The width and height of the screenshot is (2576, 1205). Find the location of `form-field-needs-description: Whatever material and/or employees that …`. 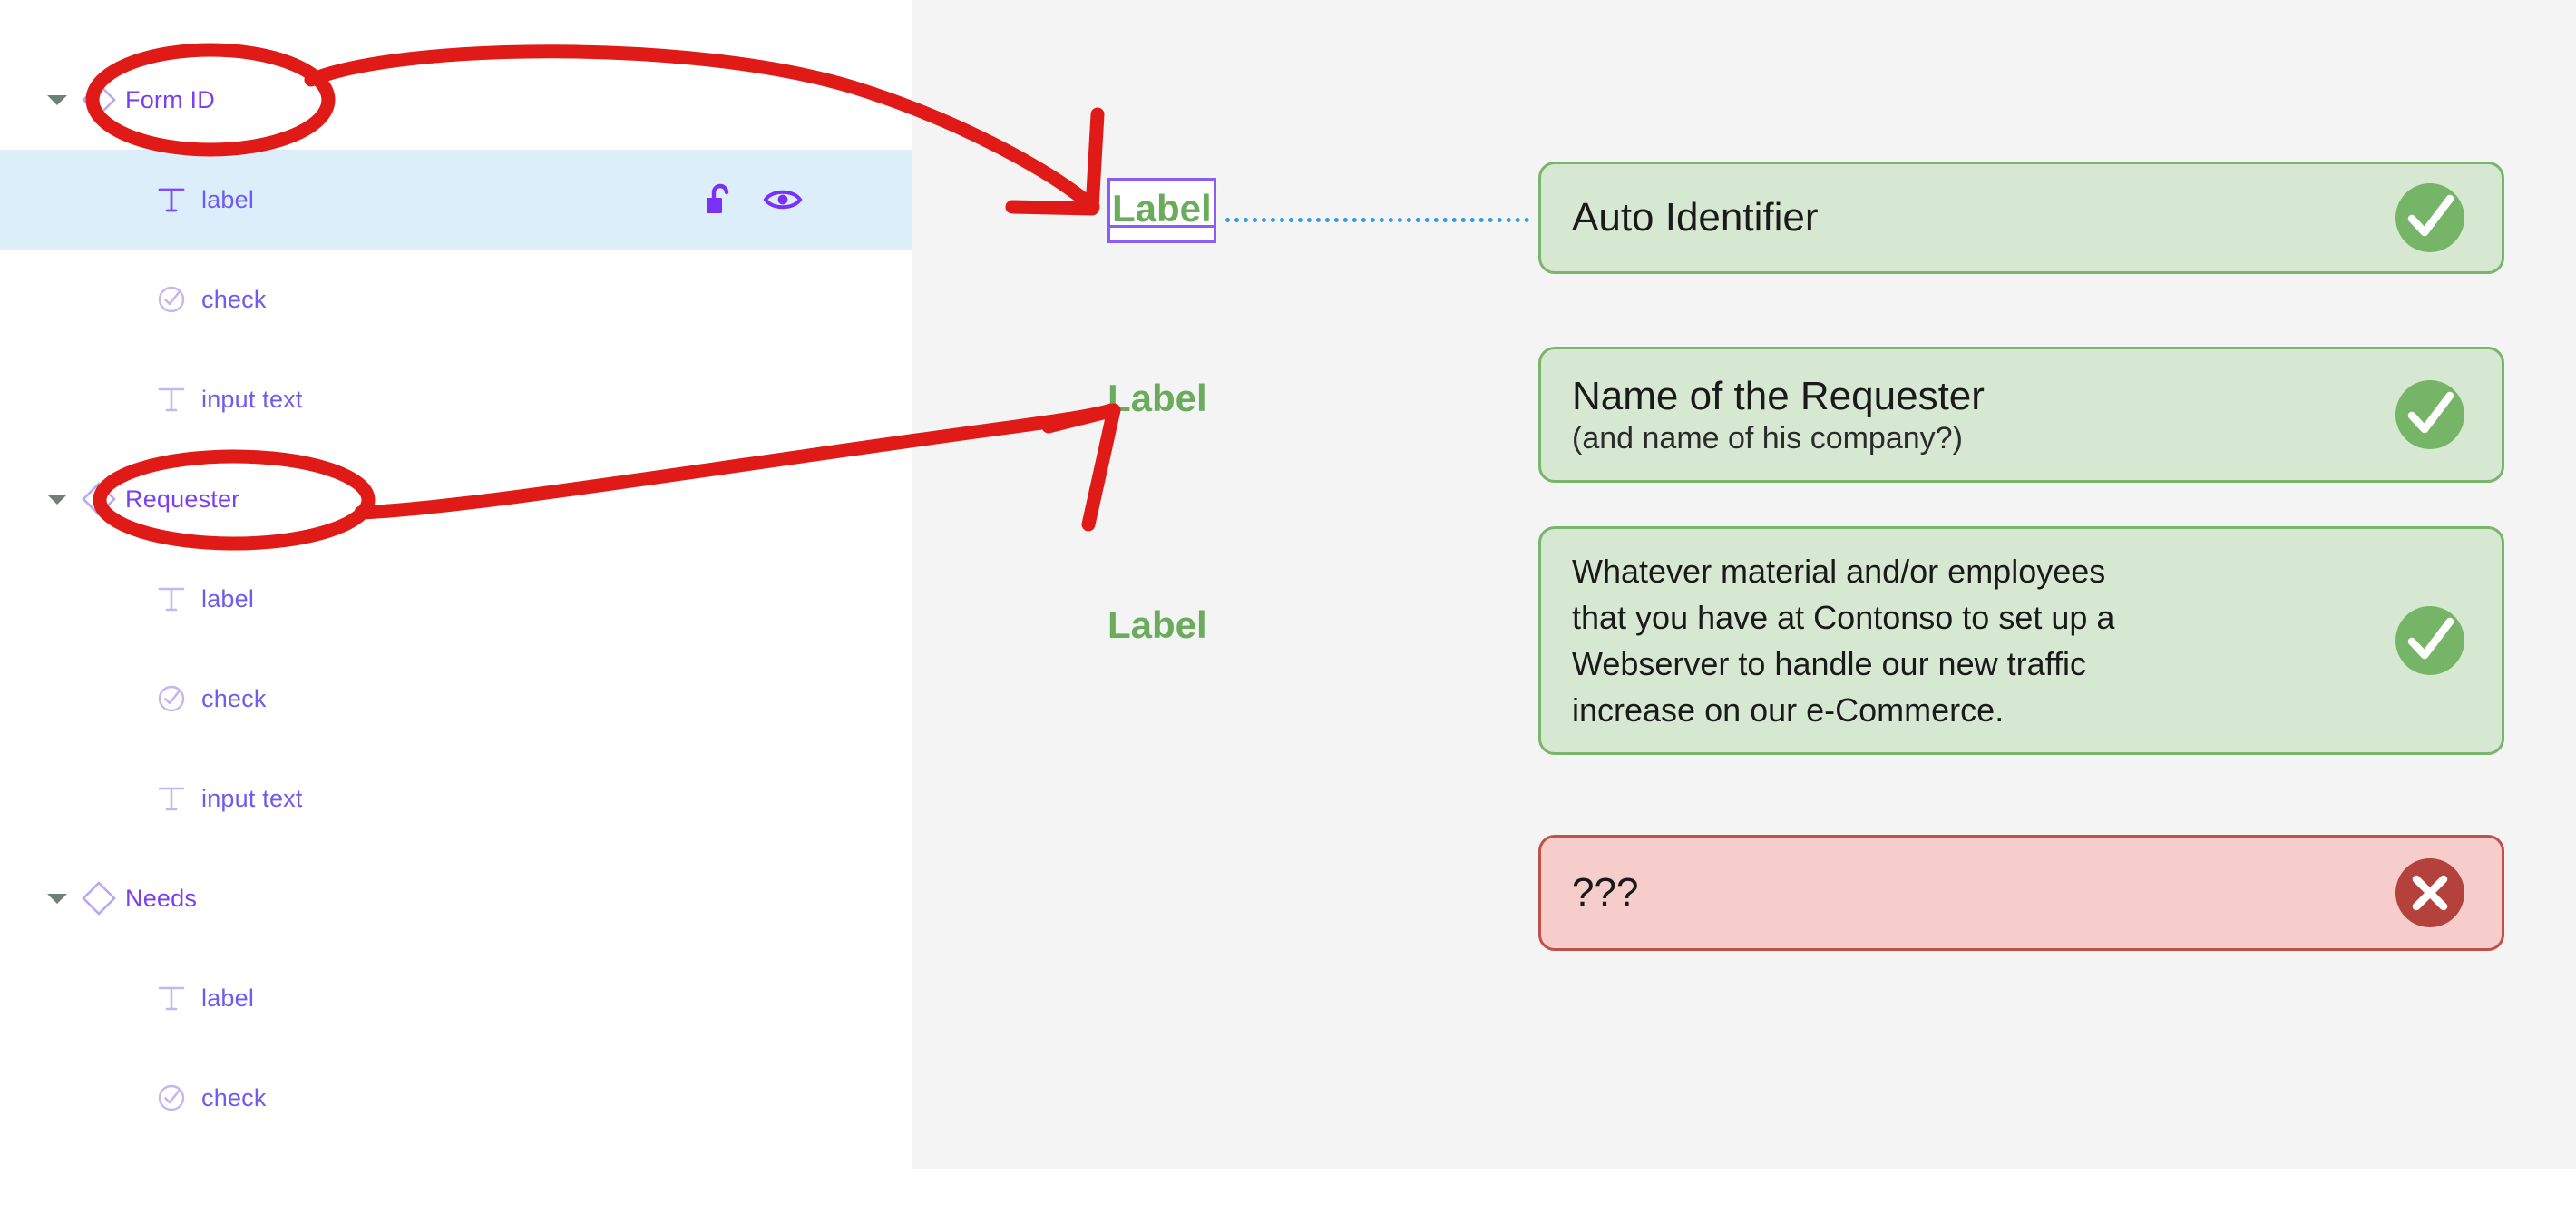

form-field-needs-description: Whatever material and/or employees that … is located at coordinates (2021, 640).